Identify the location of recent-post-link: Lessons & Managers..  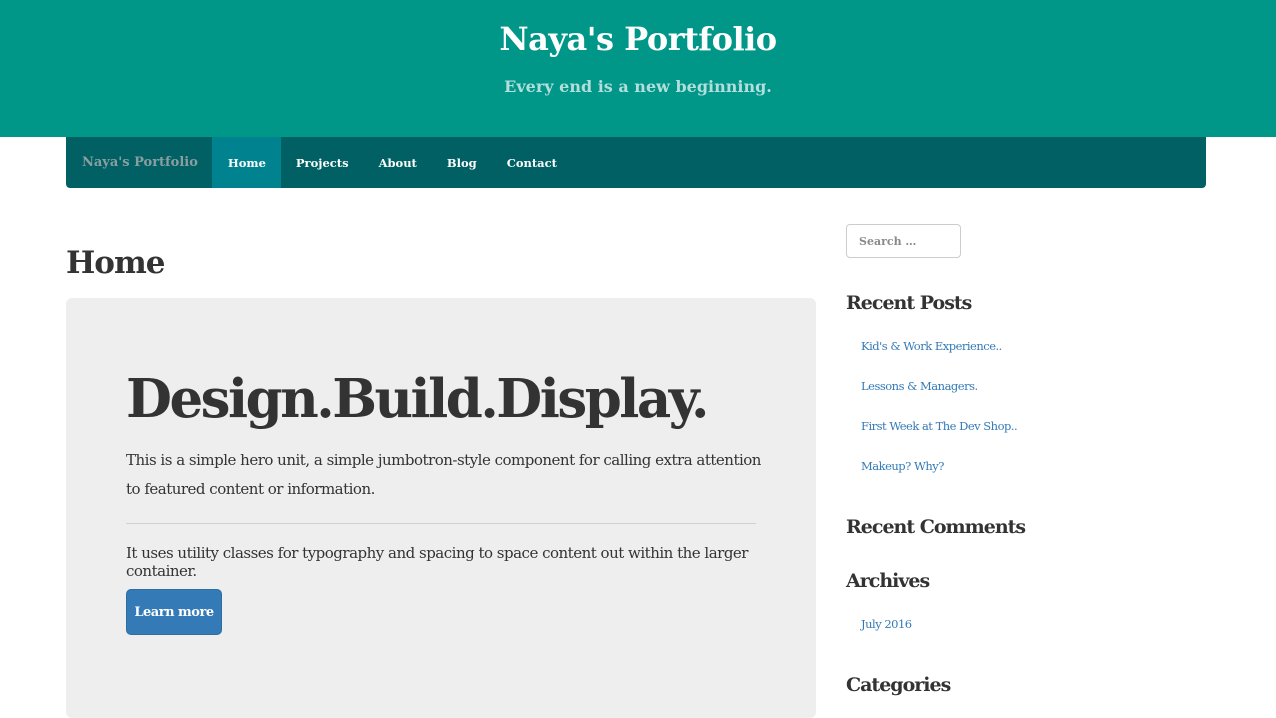
(919, 386).